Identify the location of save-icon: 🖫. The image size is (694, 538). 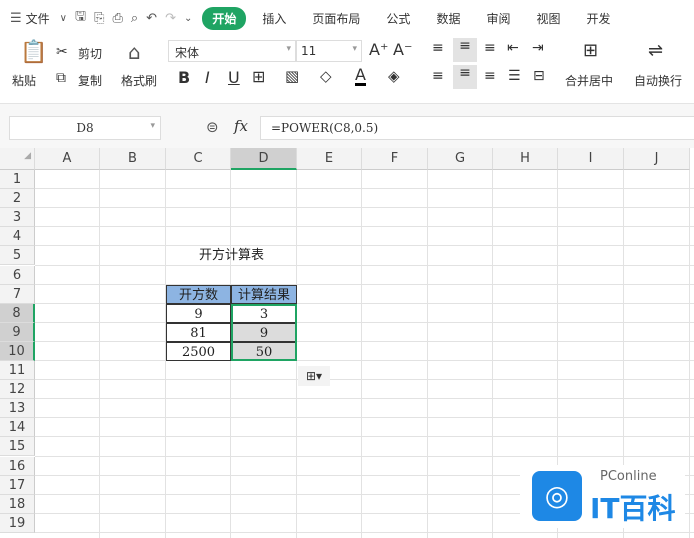
(80, 18).